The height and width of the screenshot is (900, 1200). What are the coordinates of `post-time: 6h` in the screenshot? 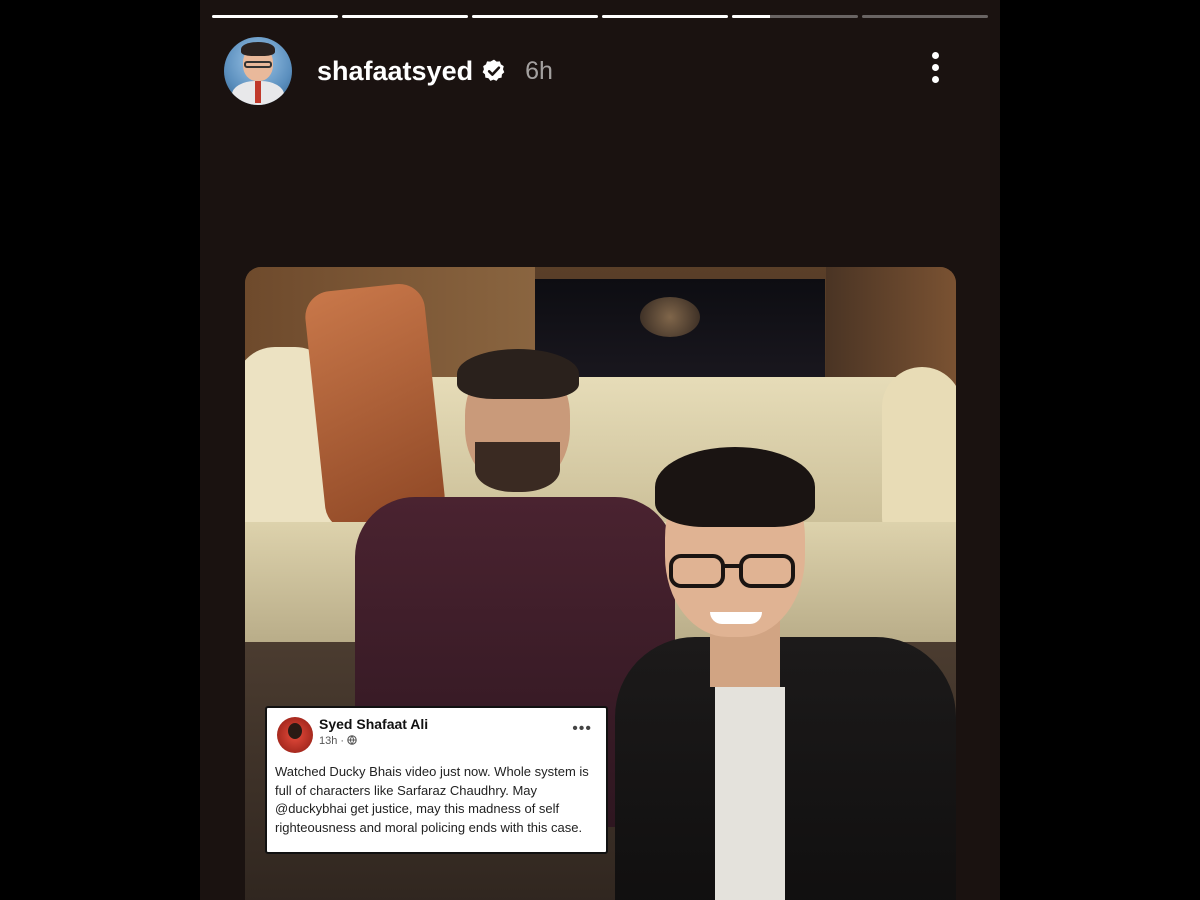 It's located at (539, 70).